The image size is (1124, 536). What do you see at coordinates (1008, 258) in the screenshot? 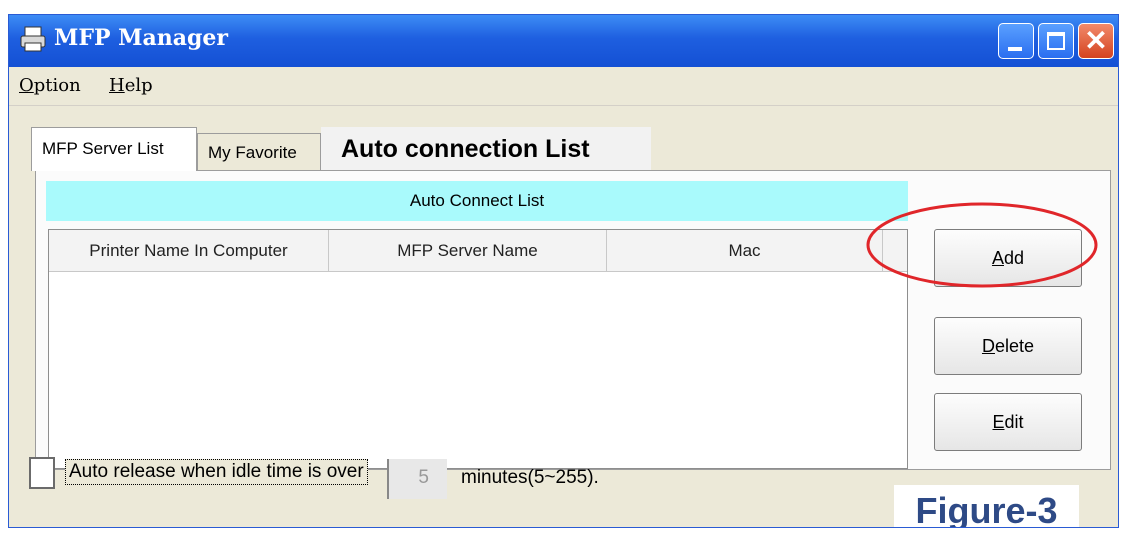
I see `add-button: Add` at bounding box center [1008, 258].